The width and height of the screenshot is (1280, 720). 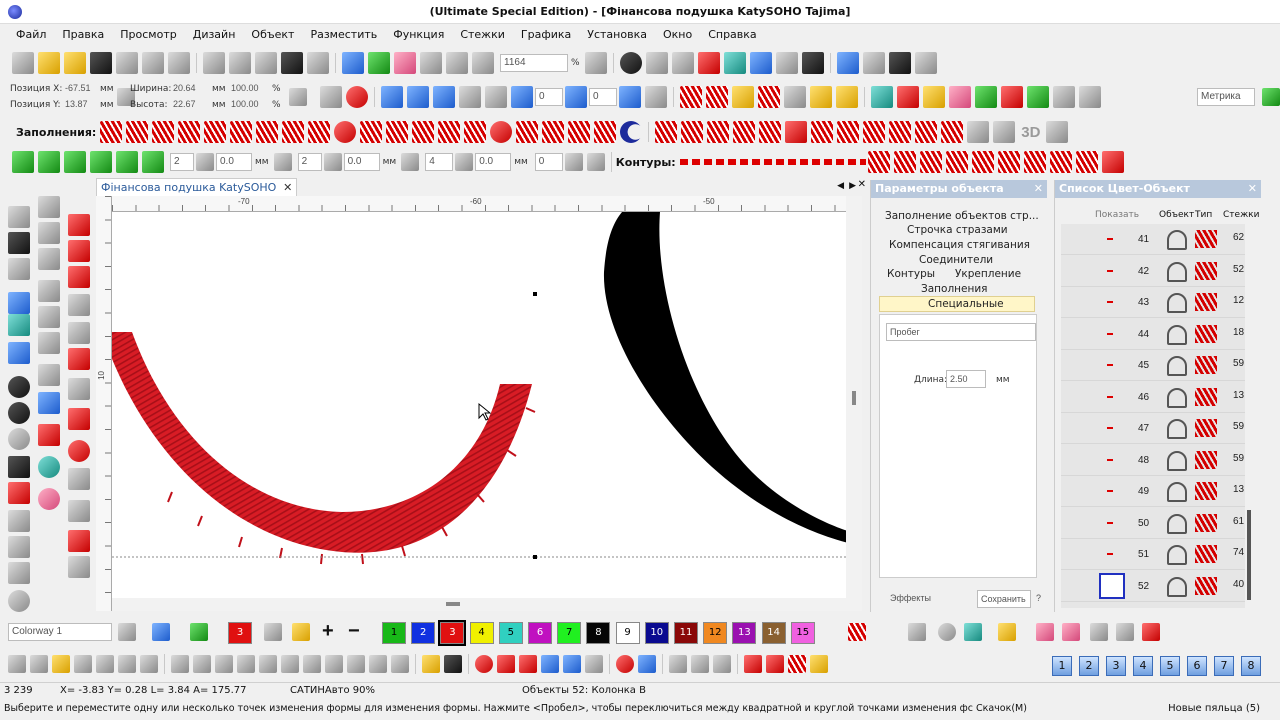 I want to click on slant-input: 0, so click(x=603, y=97).